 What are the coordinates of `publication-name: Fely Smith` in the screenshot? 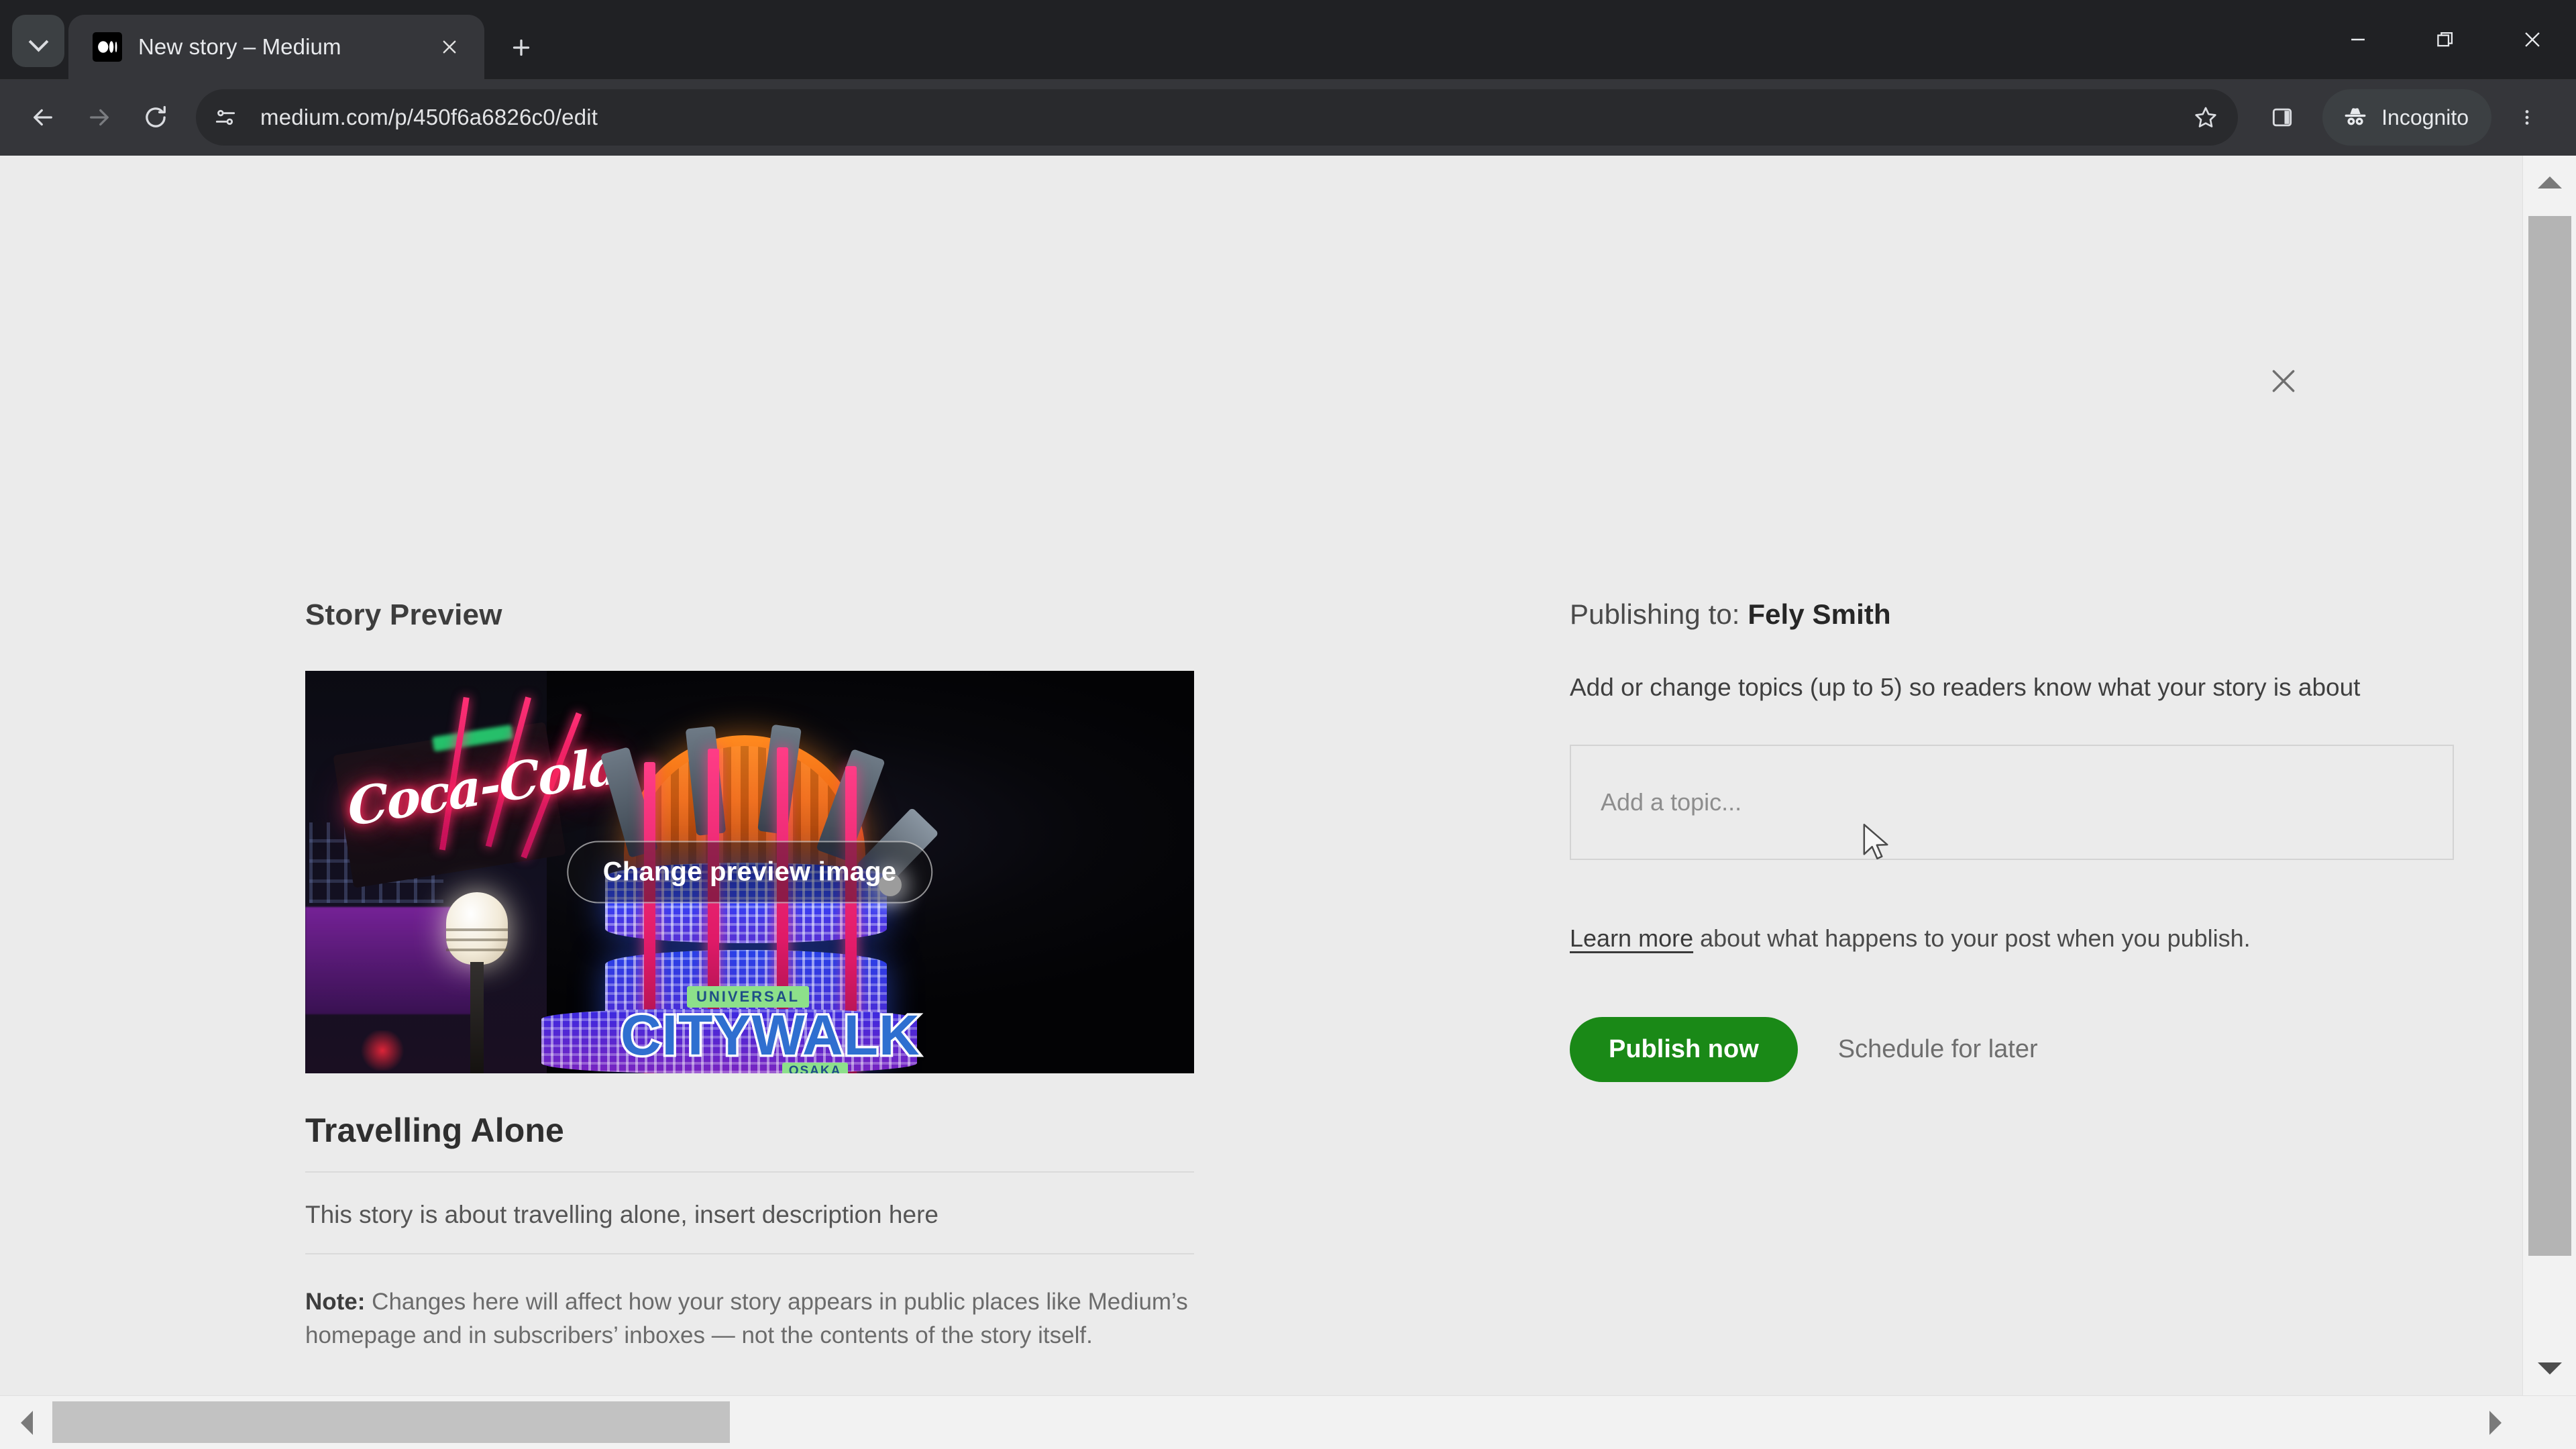 It's located at (1819, 614).